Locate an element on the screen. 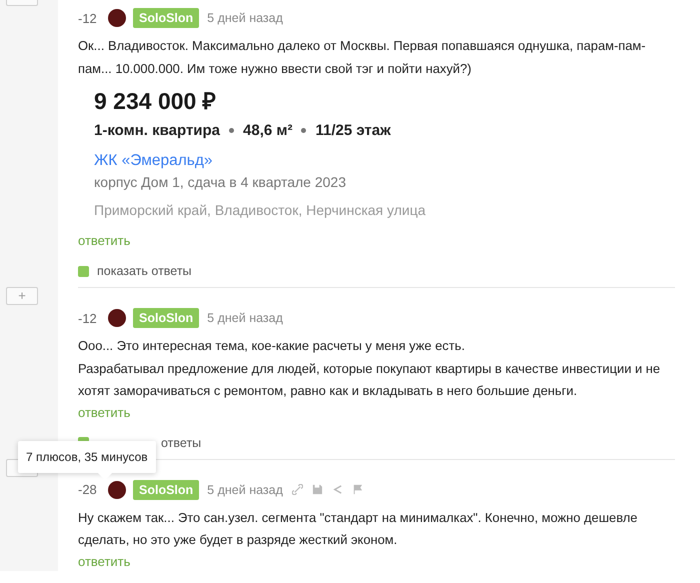  comment-score: -28 is located at coordinates (88, 489).